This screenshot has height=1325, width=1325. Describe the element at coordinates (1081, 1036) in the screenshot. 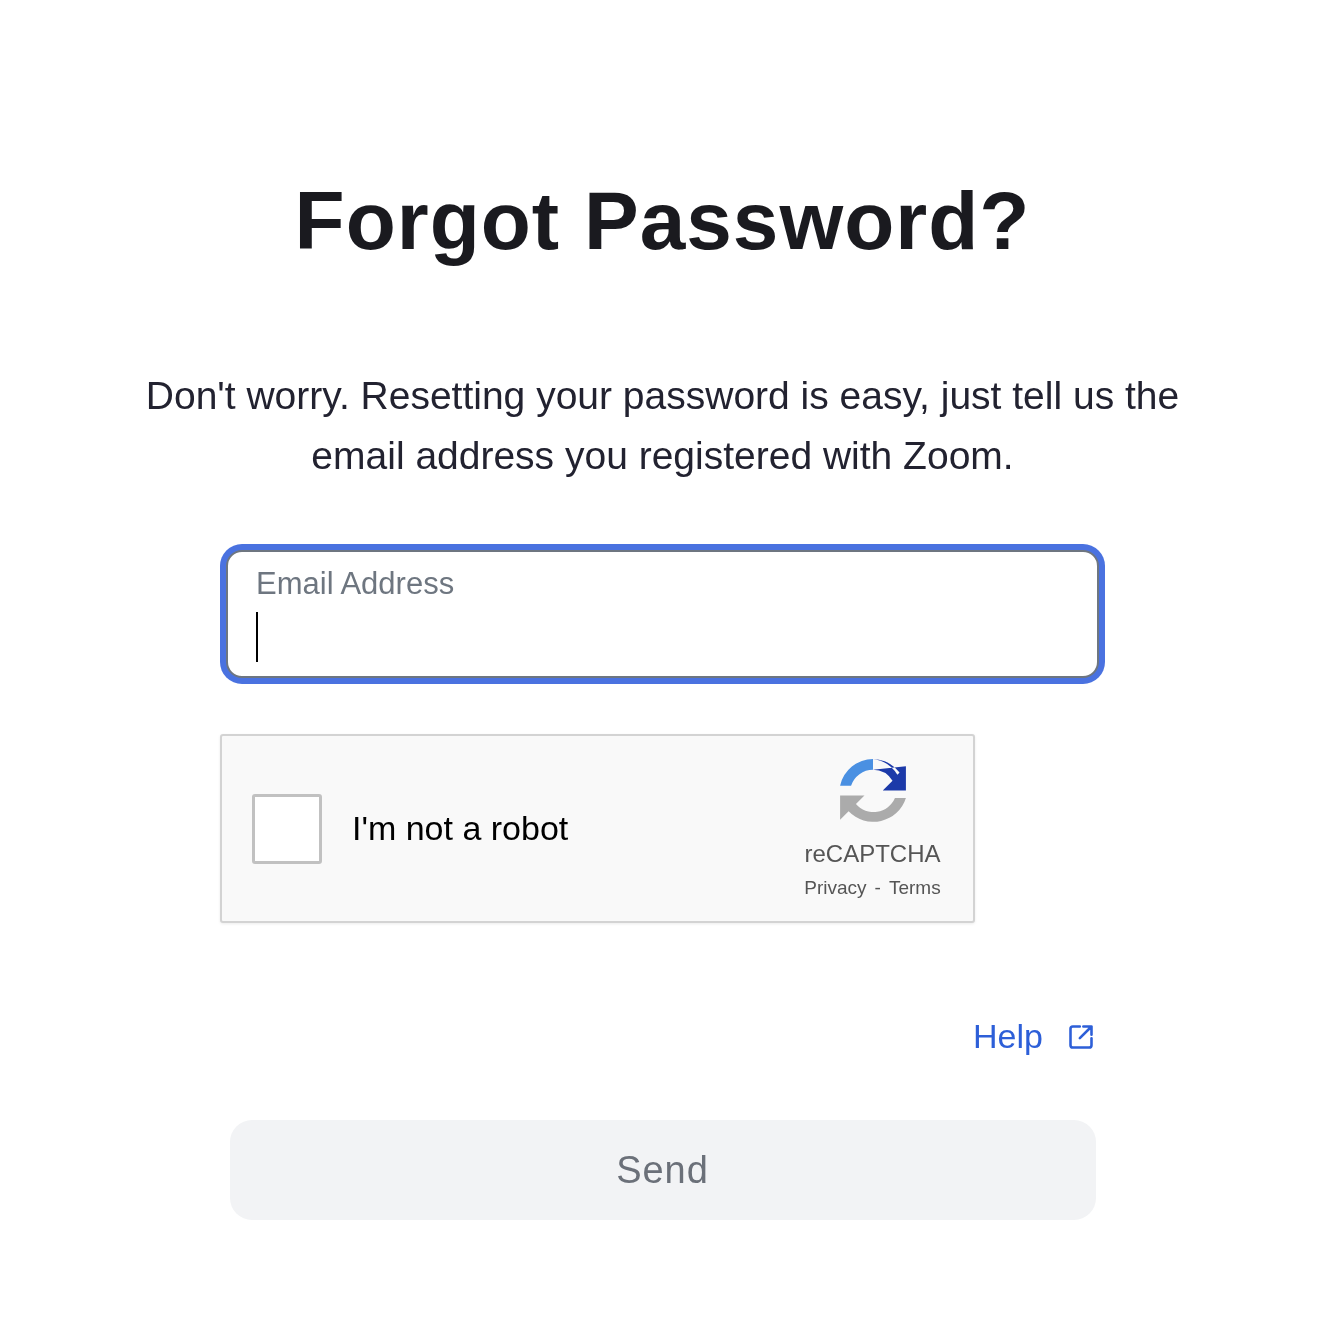

I see `external-link-icon` at that location.